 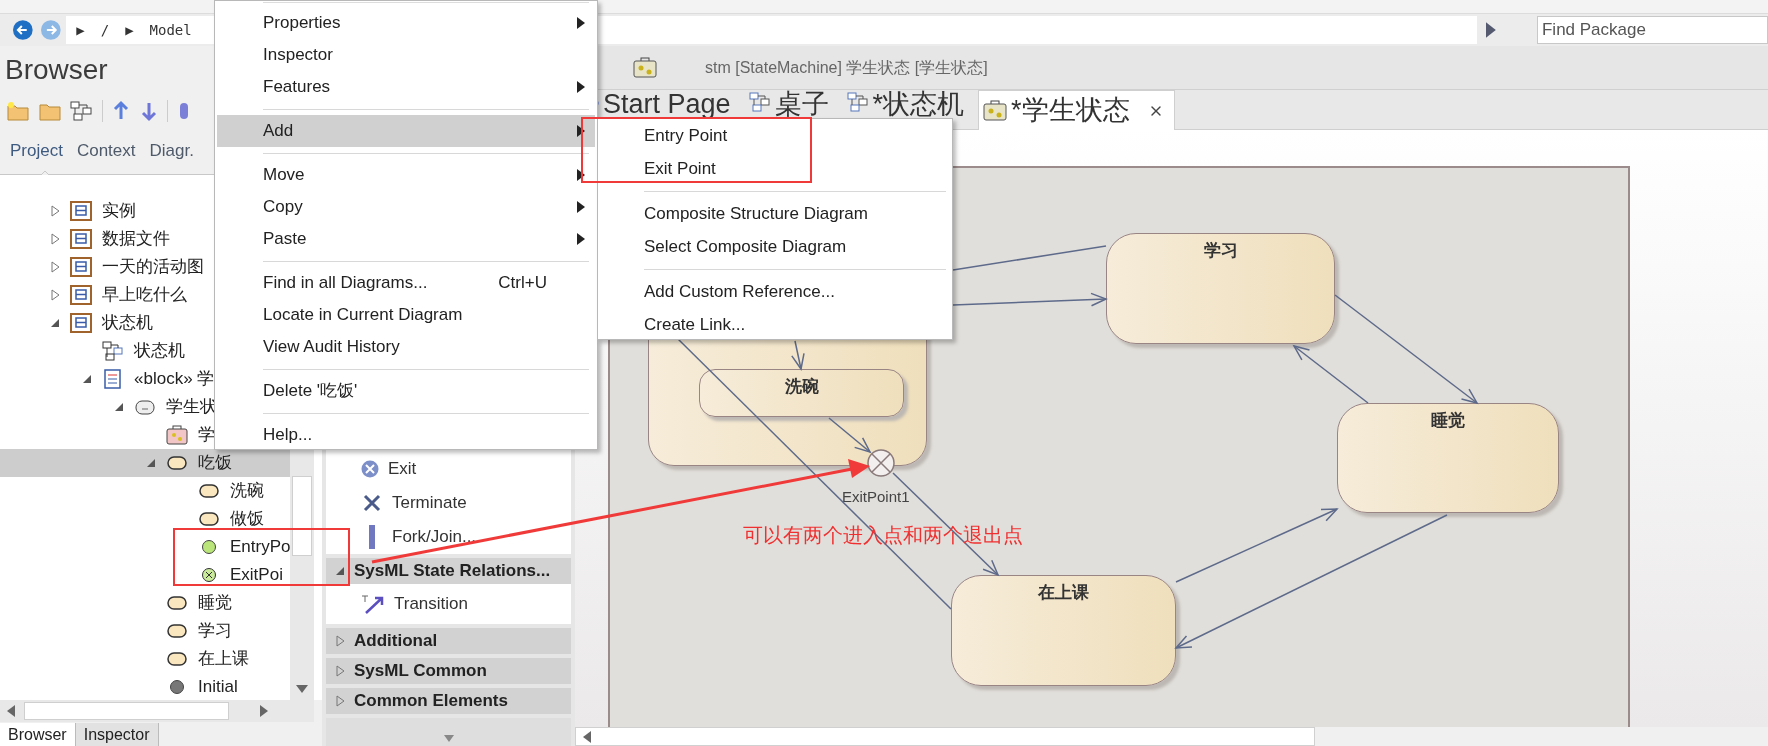 I want to click on exit-point-label: ExitPoint1, so click(x=876, y=497).